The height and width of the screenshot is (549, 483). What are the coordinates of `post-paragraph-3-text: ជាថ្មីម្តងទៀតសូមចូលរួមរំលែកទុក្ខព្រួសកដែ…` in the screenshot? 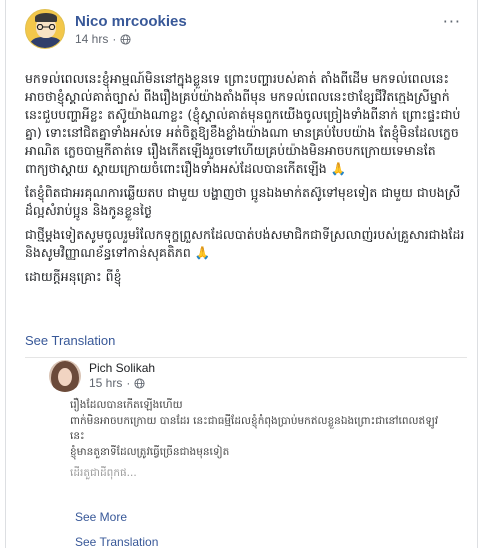 It's located at (245, 243).